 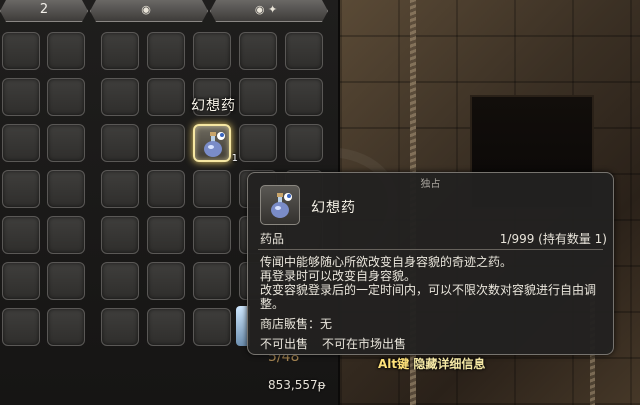 What do you see at coordinates (272, 304) in the screenshot?
I see `description-line: 整。` at bounding box center [272, 304].